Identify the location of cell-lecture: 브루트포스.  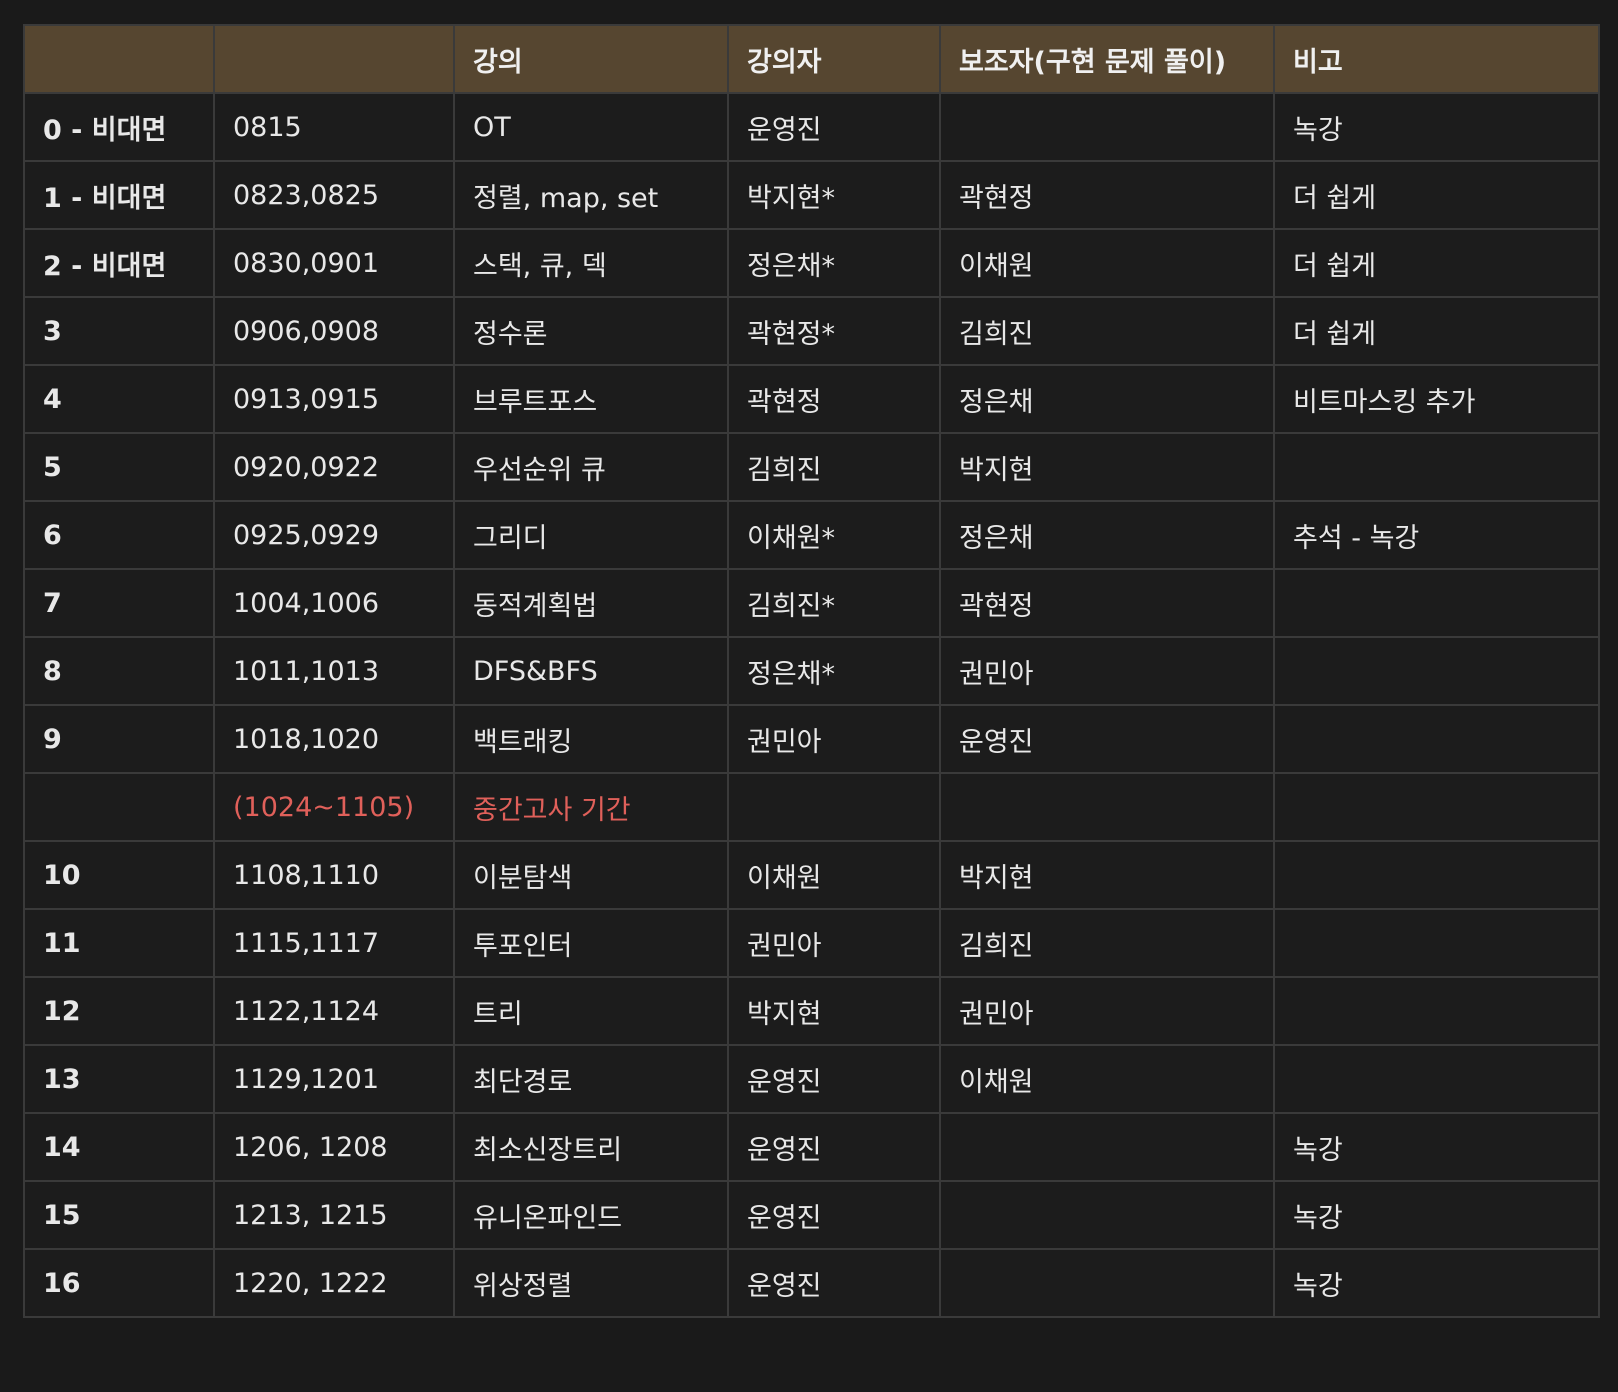
(591, 399).